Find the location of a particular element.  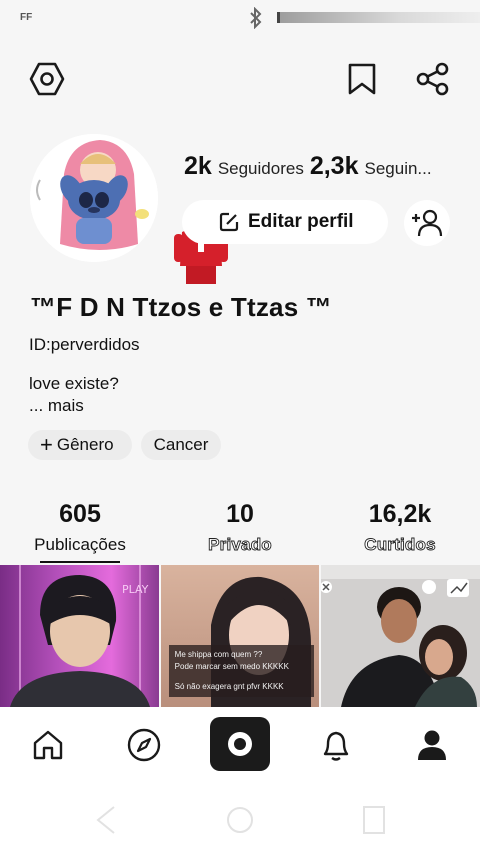

back-icon is located at coordinates (106, 820).